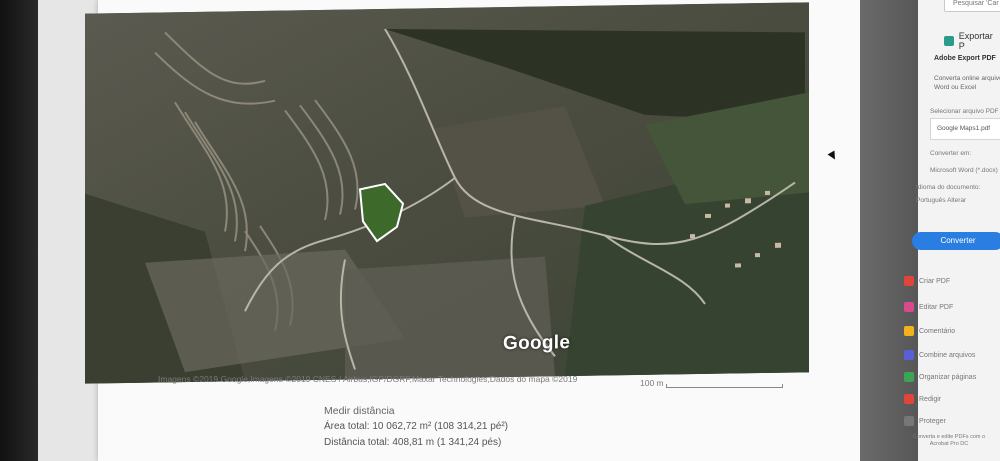  What do you see at coordinates (965, 129) in the screenshot?
I see `selected-file-field: Google Maps1.pdf` at bounding box center [965, 129].